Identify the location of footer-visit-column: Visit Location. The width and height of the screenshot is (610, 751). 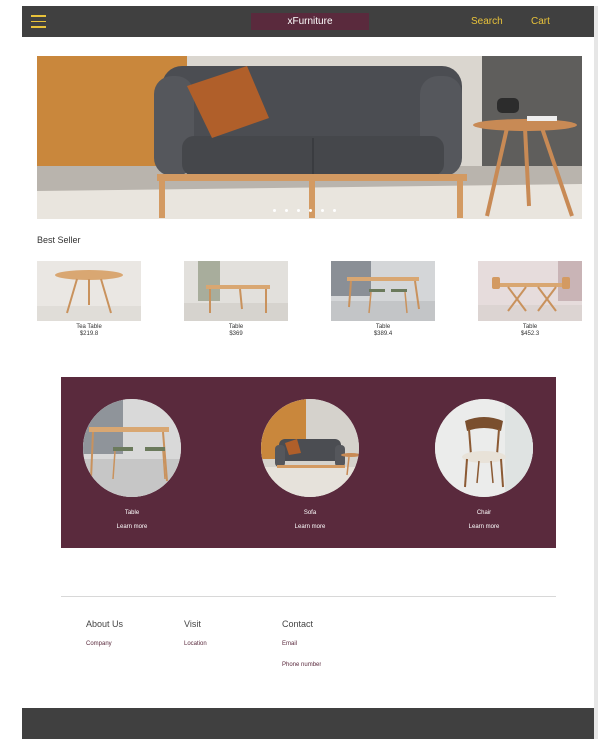
(195, 633).